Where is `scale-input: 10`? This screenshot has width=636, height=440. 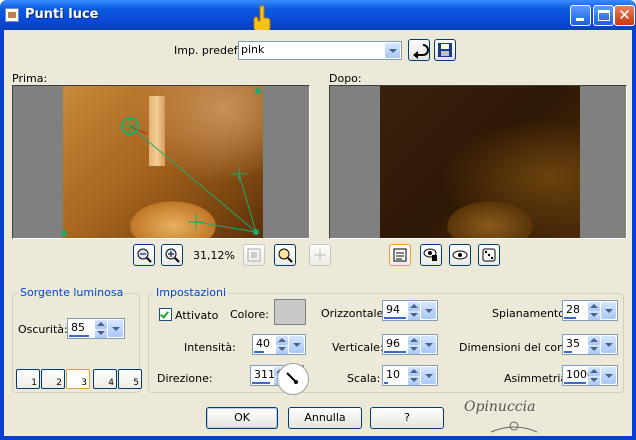
scale-input: 10 is located at coordinates (410, 375).